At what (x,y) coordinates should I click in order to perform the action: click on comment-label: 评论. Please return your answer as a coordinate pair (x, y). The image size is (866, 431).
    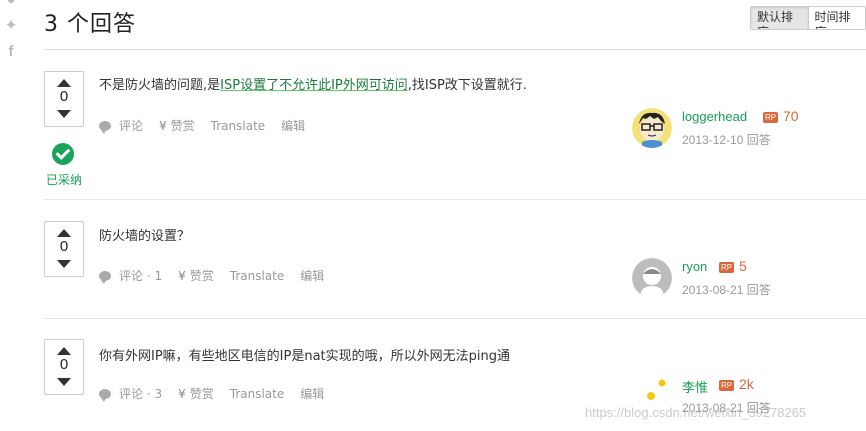
    Looking at the image, I should click on (131, 126).